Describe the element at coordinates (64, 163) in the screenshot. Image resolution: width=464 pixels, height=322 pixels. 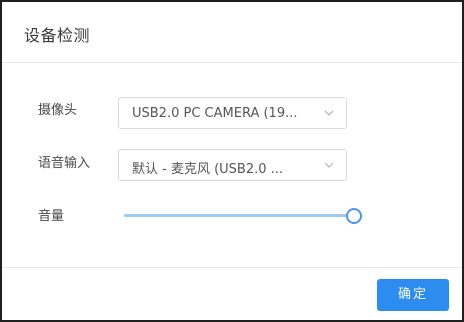
I see `microphone-label: 语音输入` at that location.